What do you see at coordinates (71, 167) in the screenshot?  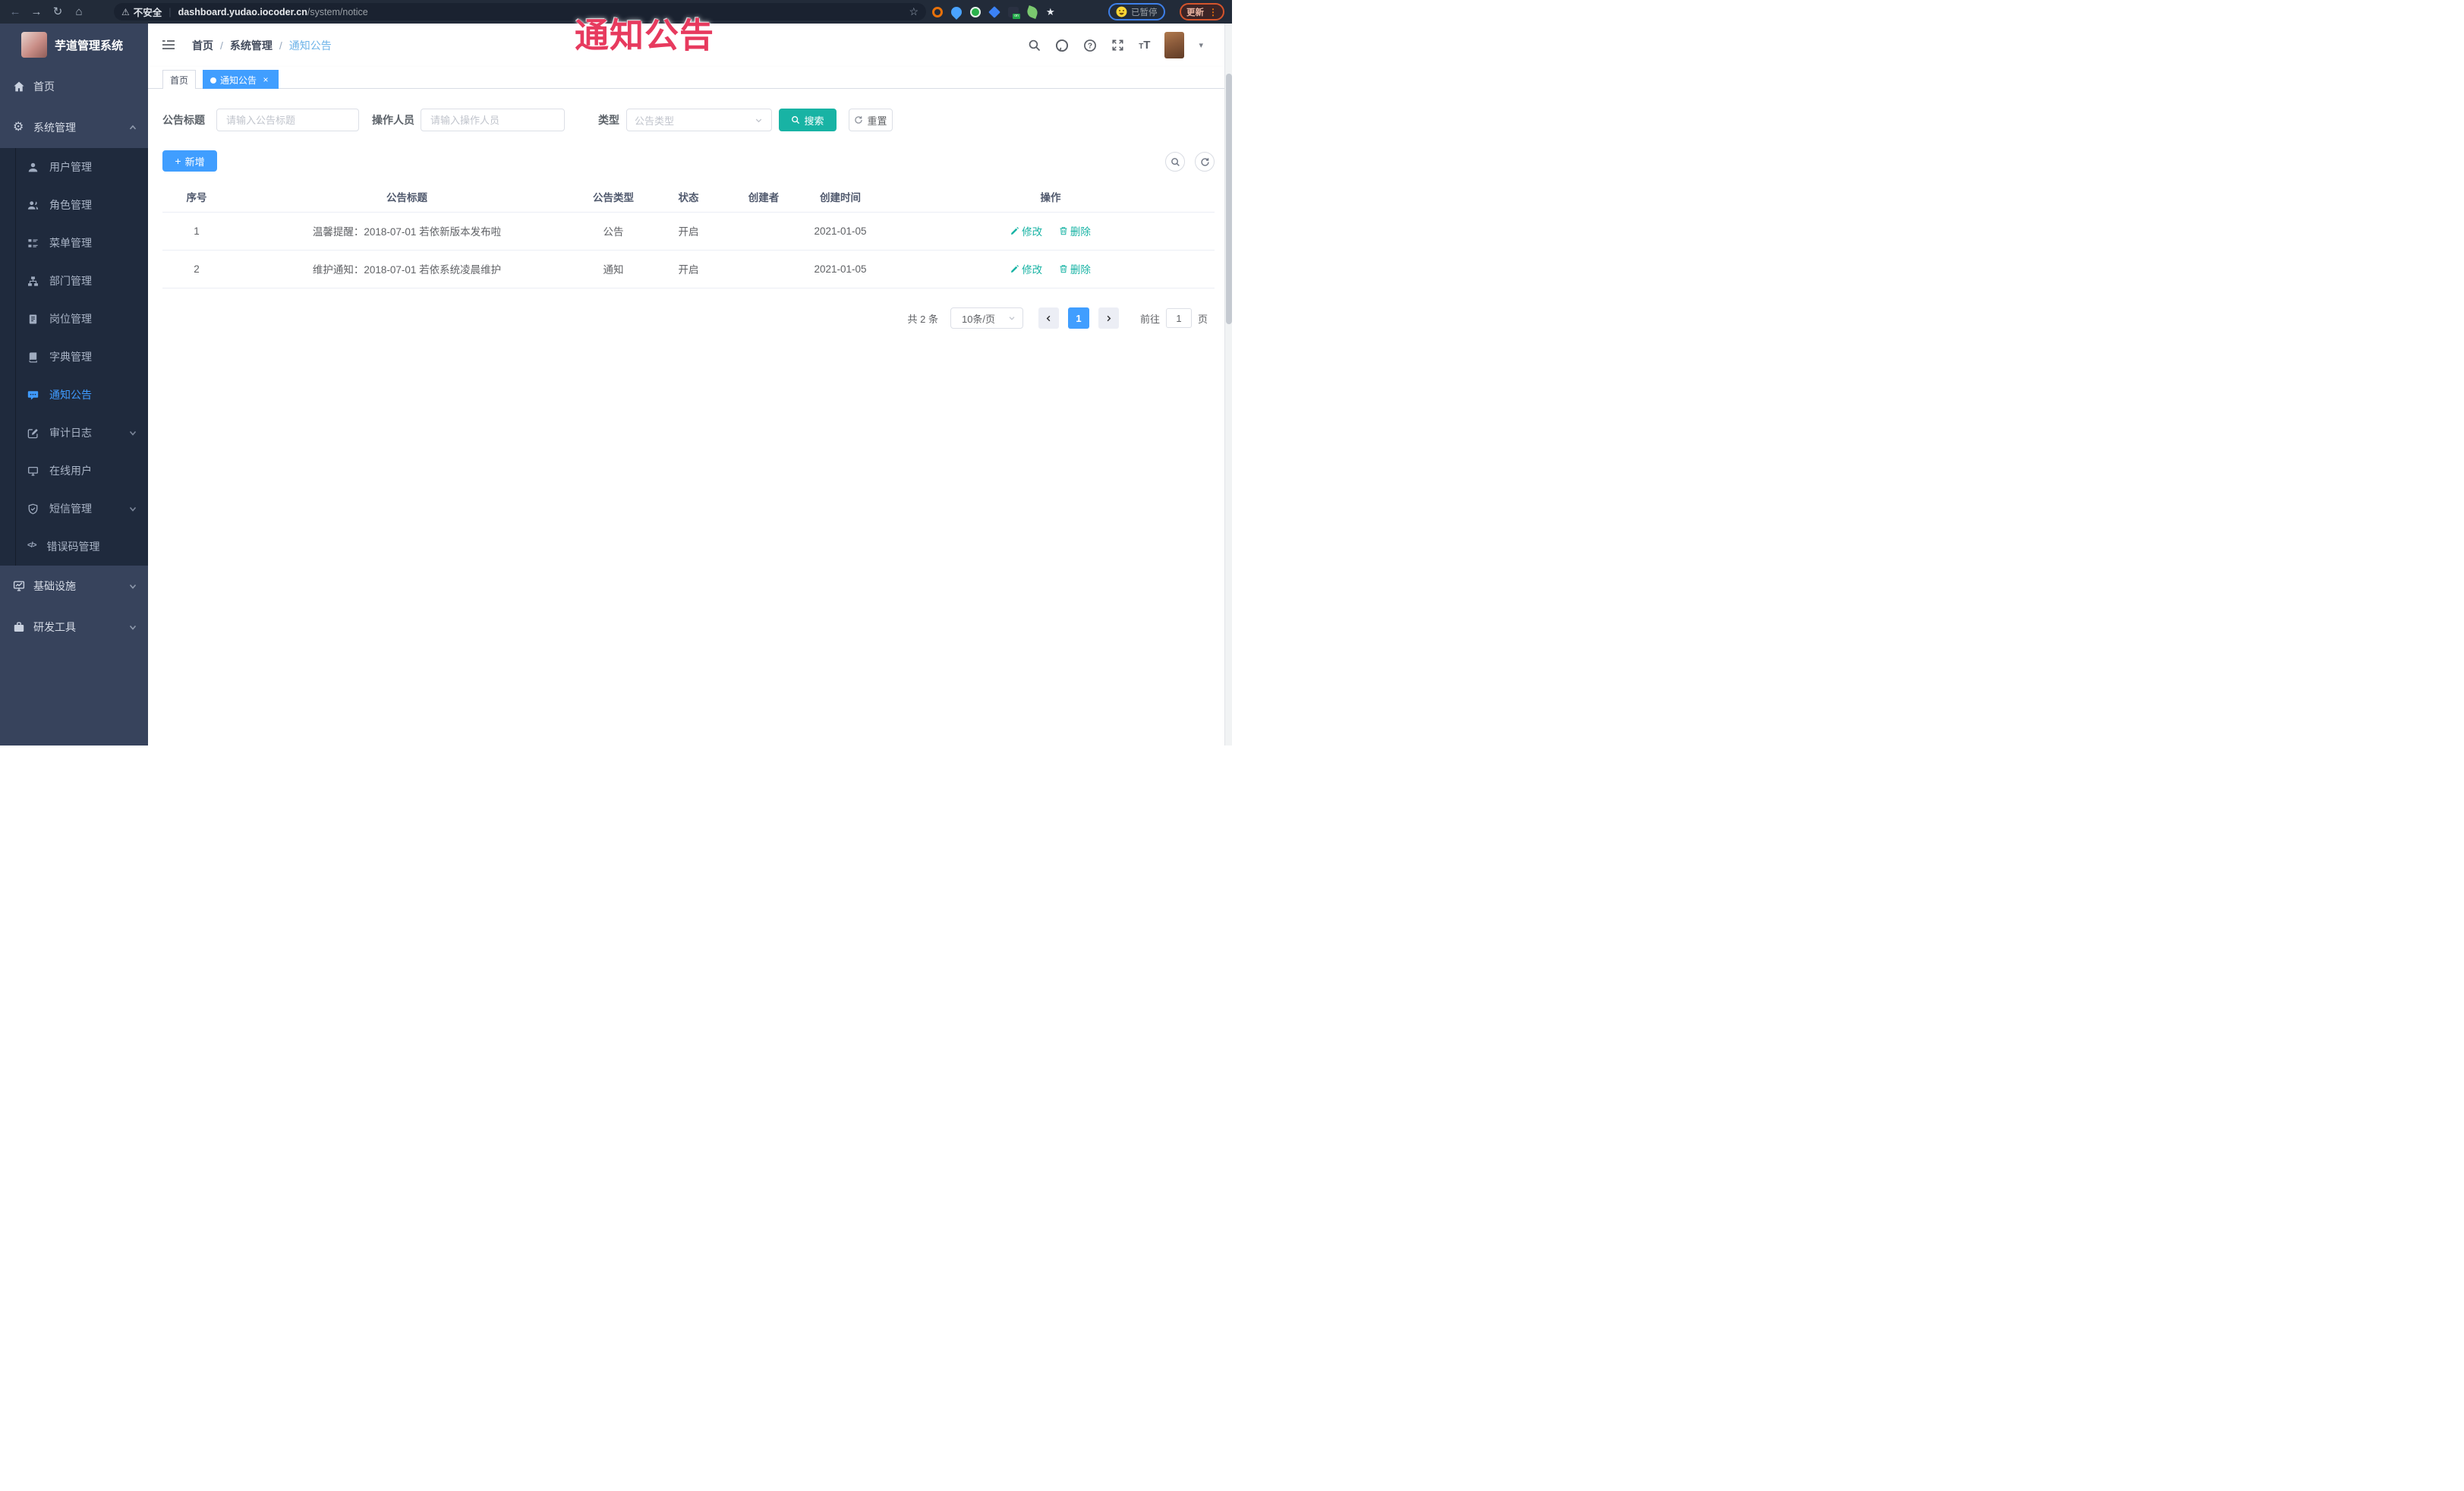 I see `sidebar-item-label: 用户管理` at bounding box center [71, 167].